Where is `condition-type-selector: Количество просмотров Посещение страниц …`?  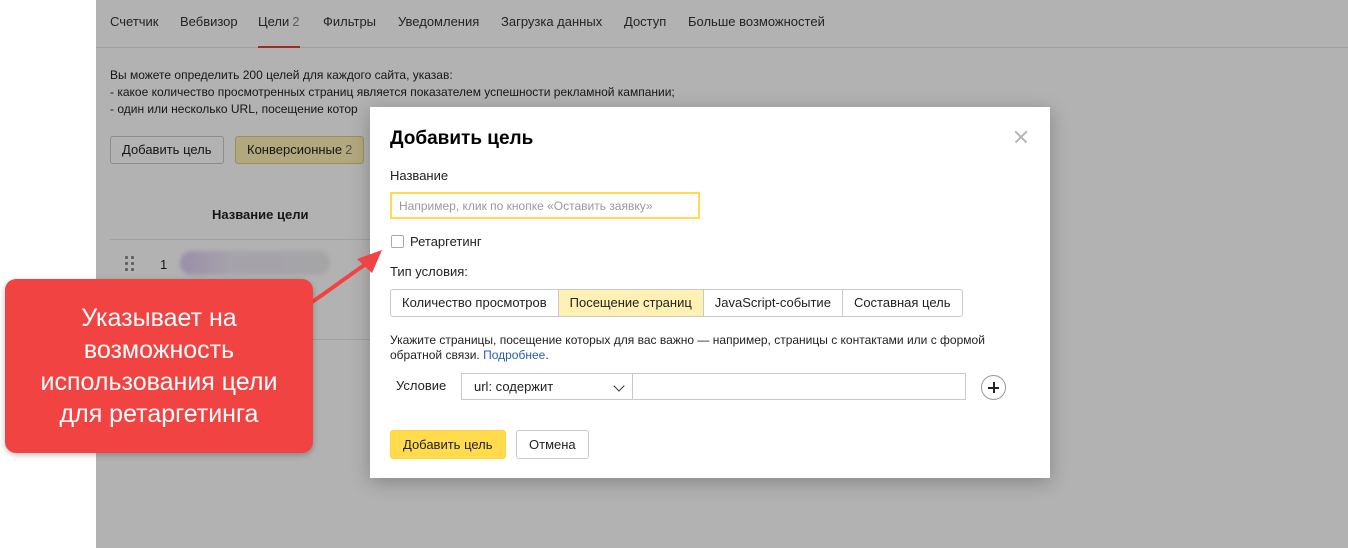 condition-type-selector: Количество просмотров Посещение страниц … is located at coordinates (676, 303).